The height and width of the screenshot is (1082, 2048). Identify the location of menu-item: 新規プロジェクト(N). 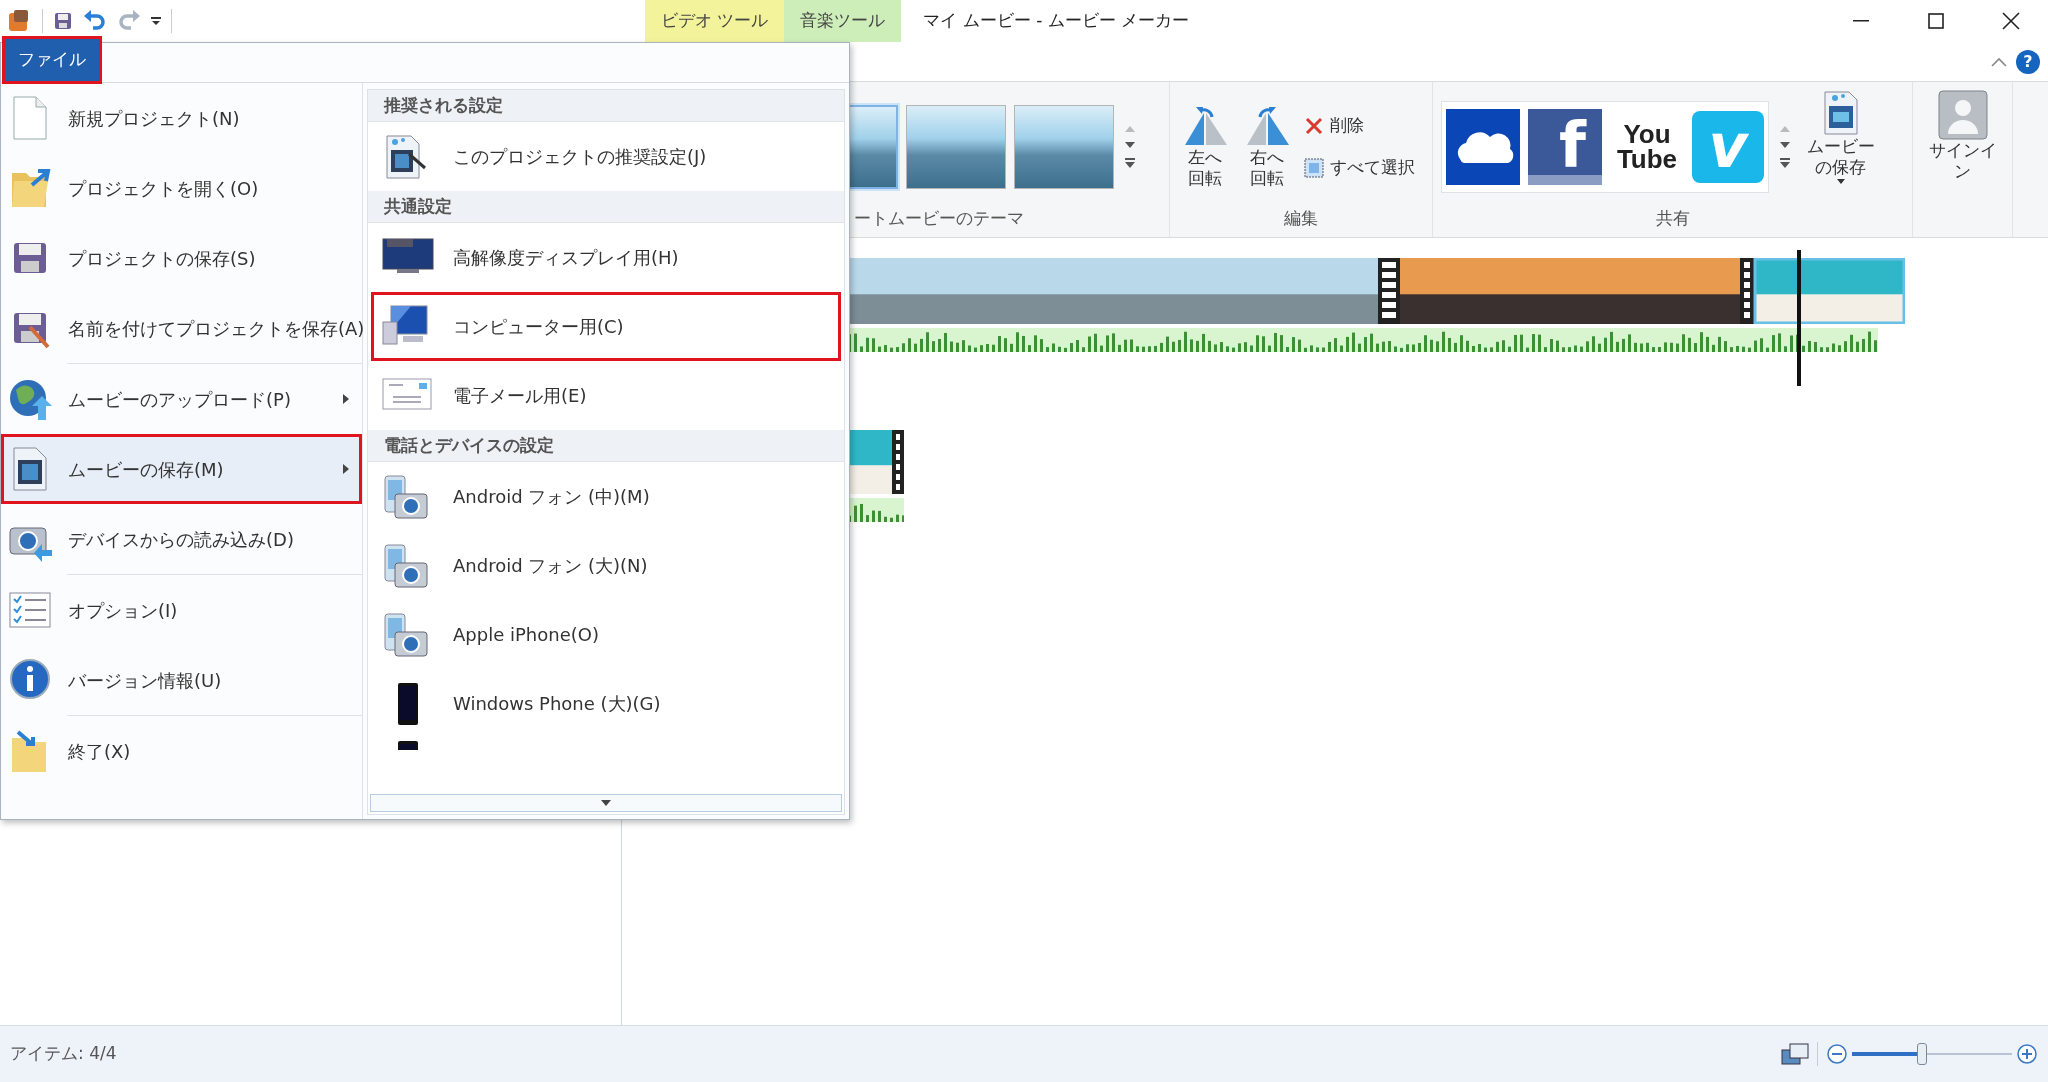
(181, 118).